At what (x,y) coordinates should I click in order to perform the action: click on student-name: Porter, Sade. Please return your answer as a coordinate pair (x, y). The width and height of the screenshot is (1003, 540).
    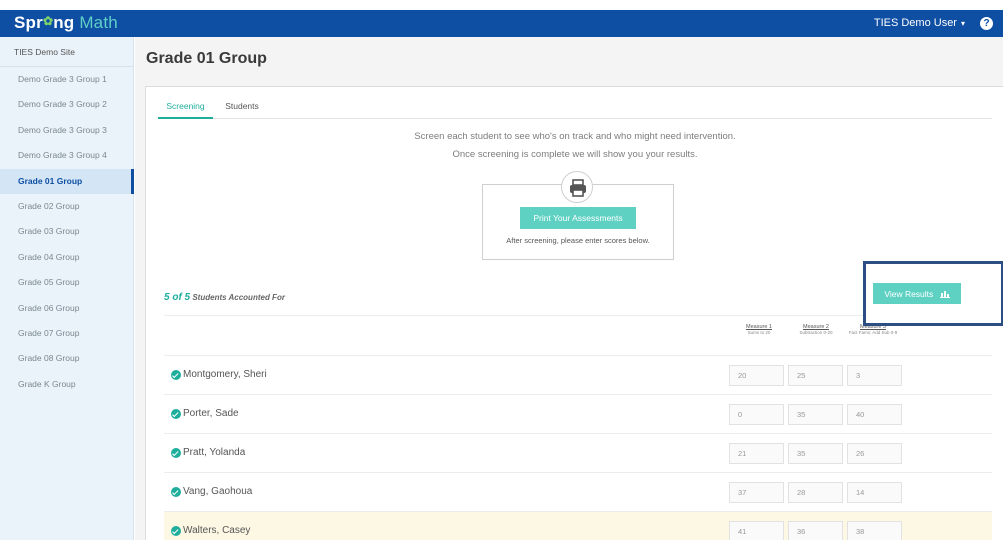
    Looking at the image, I should click on (211, 413).